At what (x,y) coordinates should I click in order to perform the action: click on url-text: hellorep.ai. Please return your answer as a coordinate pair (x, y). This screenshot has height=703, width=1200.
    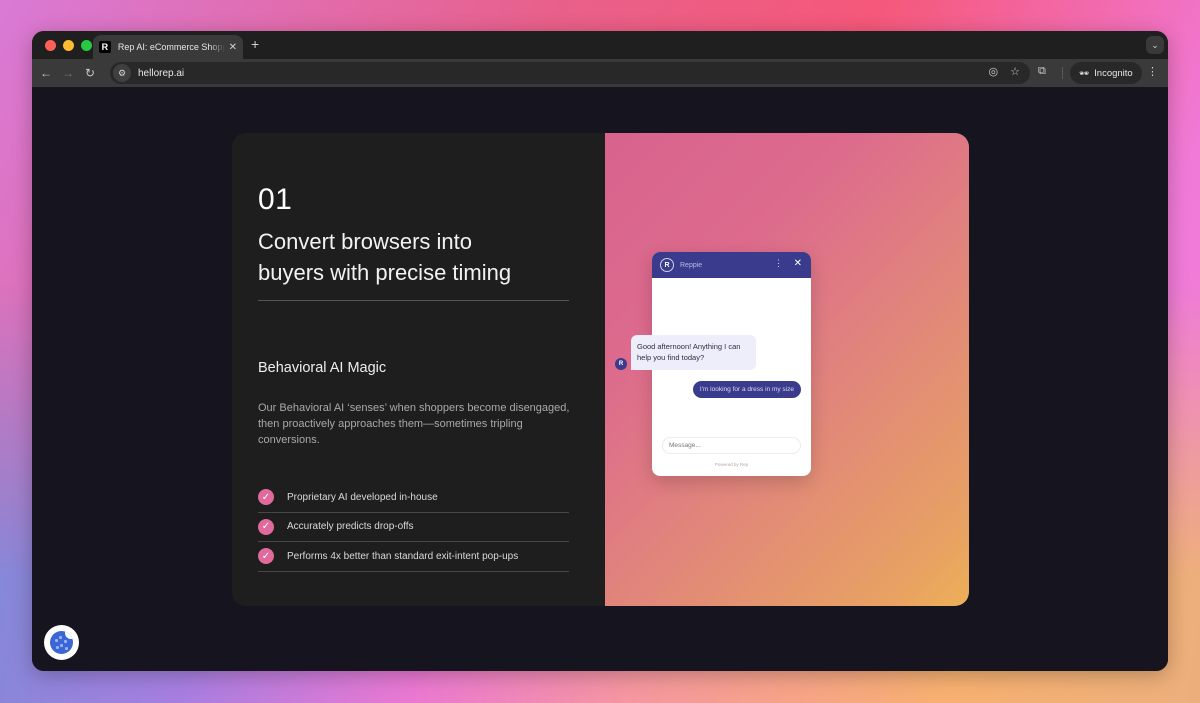
    Looking at the image, I should click on (161, 73).